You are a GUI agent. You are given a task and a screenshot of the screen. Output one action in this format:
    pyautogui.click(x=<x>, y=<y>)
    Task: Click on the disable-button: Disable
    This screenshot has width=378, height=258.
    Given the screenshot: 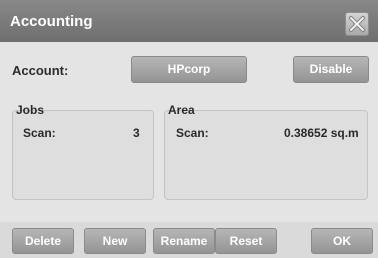 What is the action you would take?
    pyautogui.click(x=331, y=69)
    